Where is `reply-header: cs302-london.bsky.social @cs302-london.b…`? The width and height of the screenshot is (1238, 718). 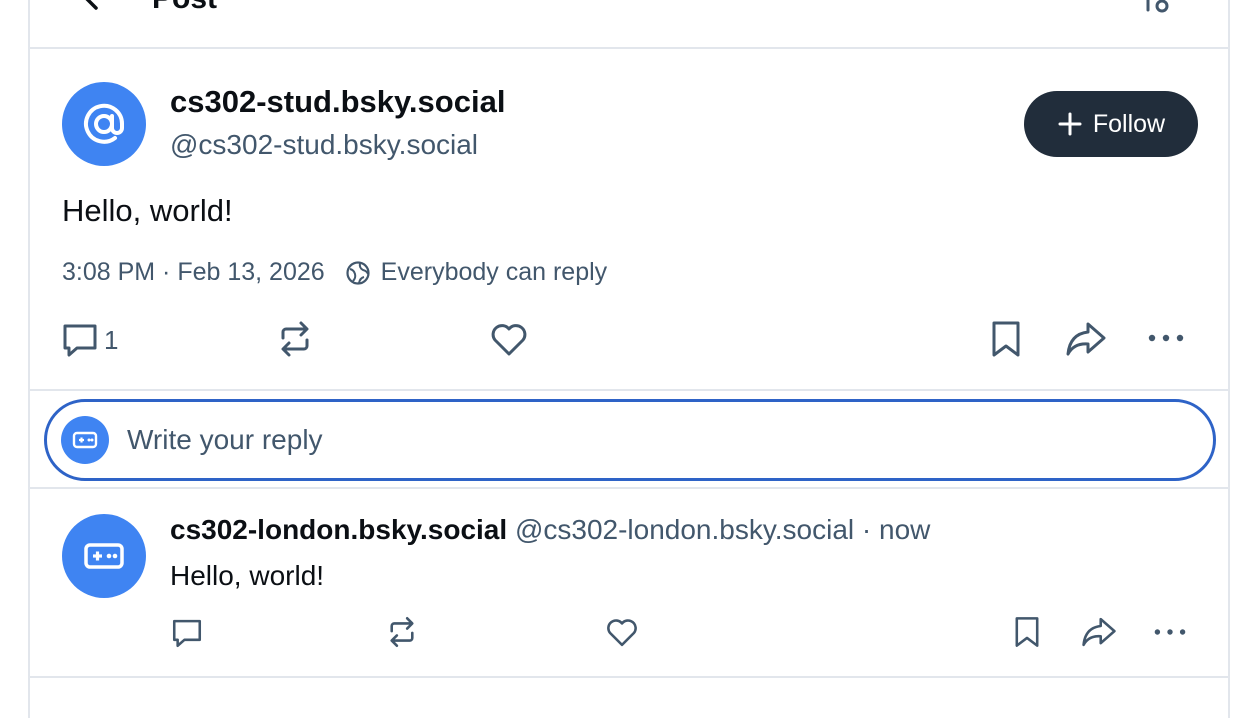 reply-header: cs302-london.bsky.social @cs302-london.b… is located at coordinates (550, 530).